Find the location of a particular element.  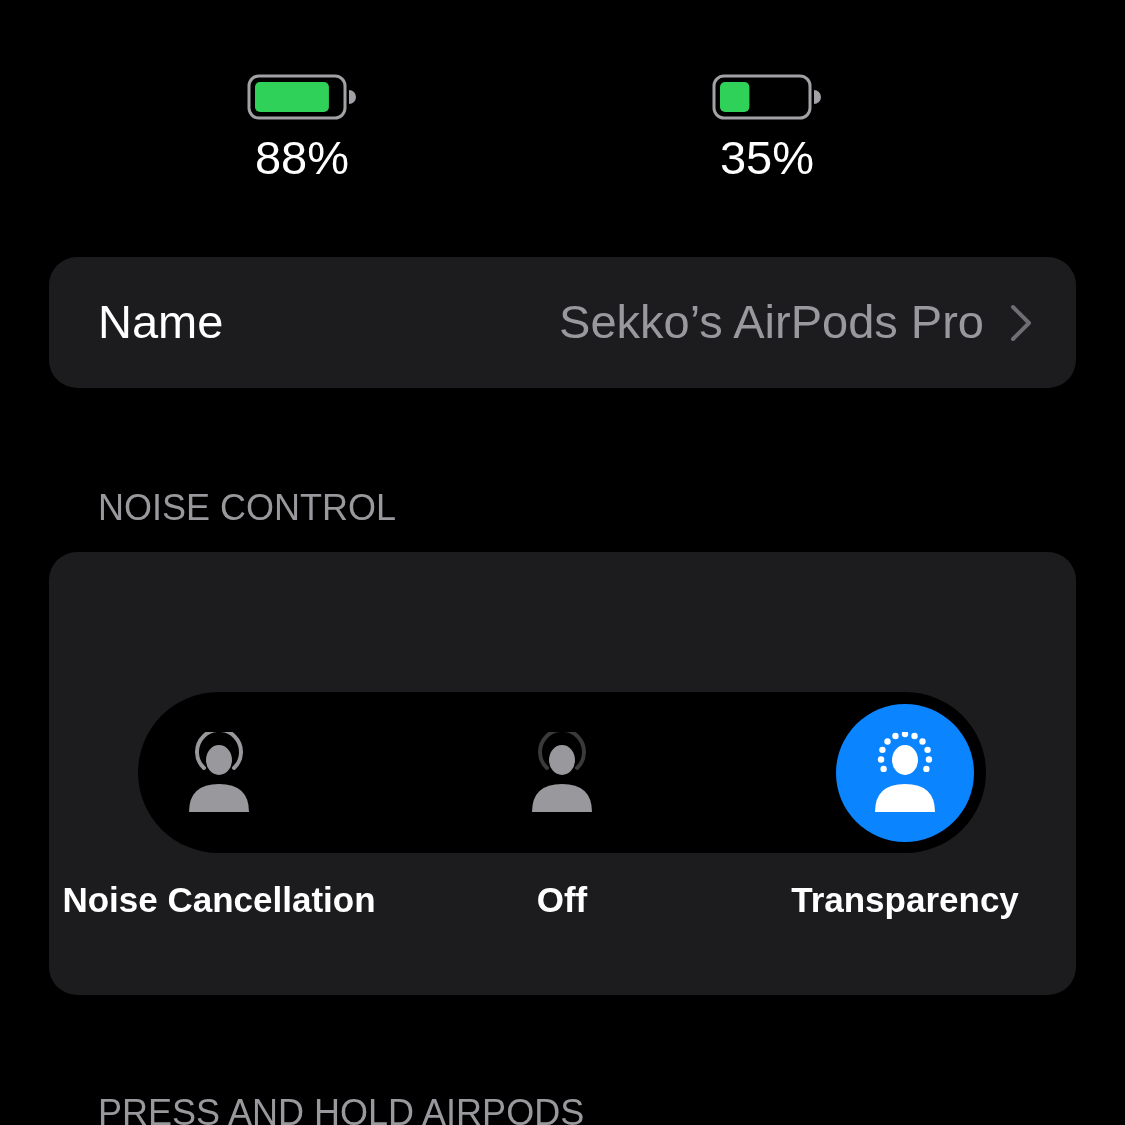

section-header: PRESS AND HOLD AIRPODS is located at coordinates (342, 1110).